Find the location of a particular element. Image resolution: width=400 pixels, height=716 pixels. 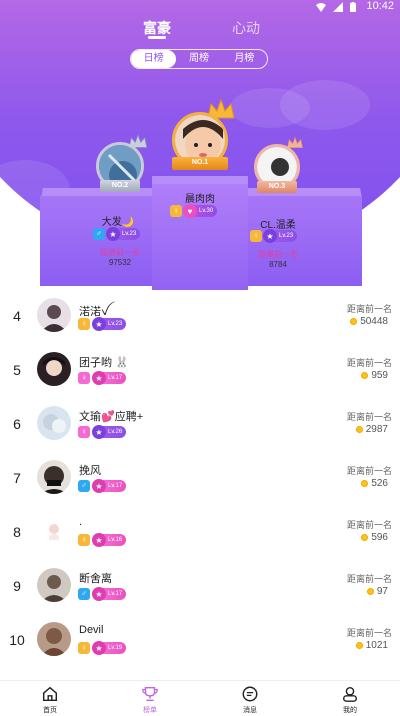

top-name-third: CL.温柔 is located at coordinates (278, 225).